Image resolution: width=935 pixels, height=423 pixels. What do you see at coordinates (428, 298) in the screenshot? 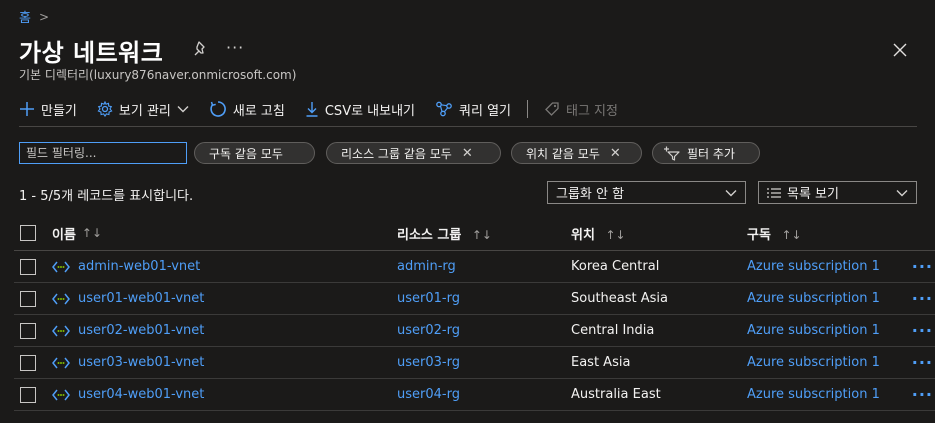
I see `resource-group-link: user01-rg` at bounding box center [428, 298].